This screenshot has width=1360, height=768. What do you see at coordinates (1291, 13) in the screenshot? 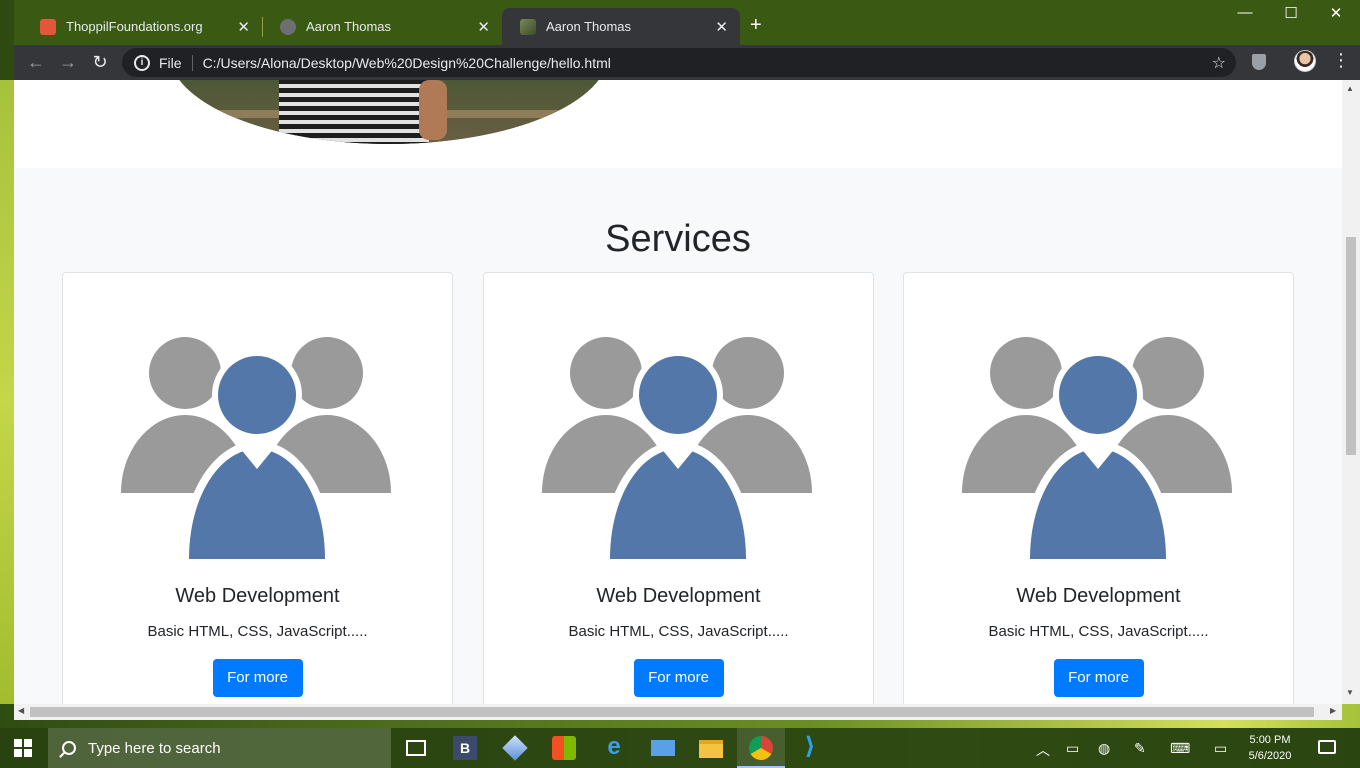
I see `maximize-button: ☐` at bounding box center [1291, 13].